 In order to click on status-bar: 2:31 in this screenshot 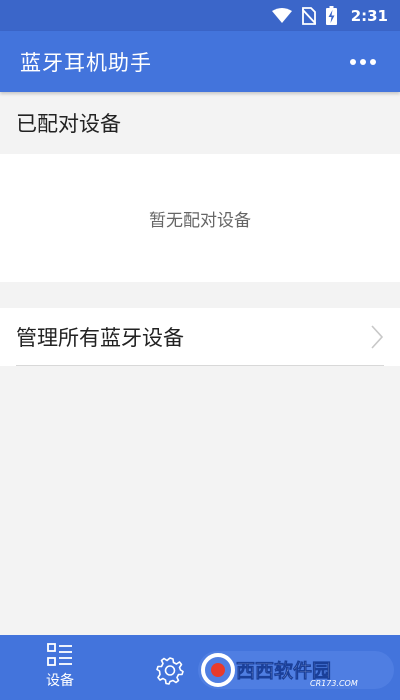, I will do `click(200, 15)`.